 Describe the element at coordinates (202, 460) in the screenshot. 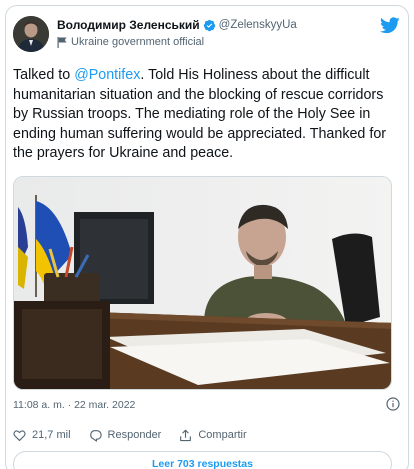

I see `read-replies-button: Leer 703 respuestas` at that location.